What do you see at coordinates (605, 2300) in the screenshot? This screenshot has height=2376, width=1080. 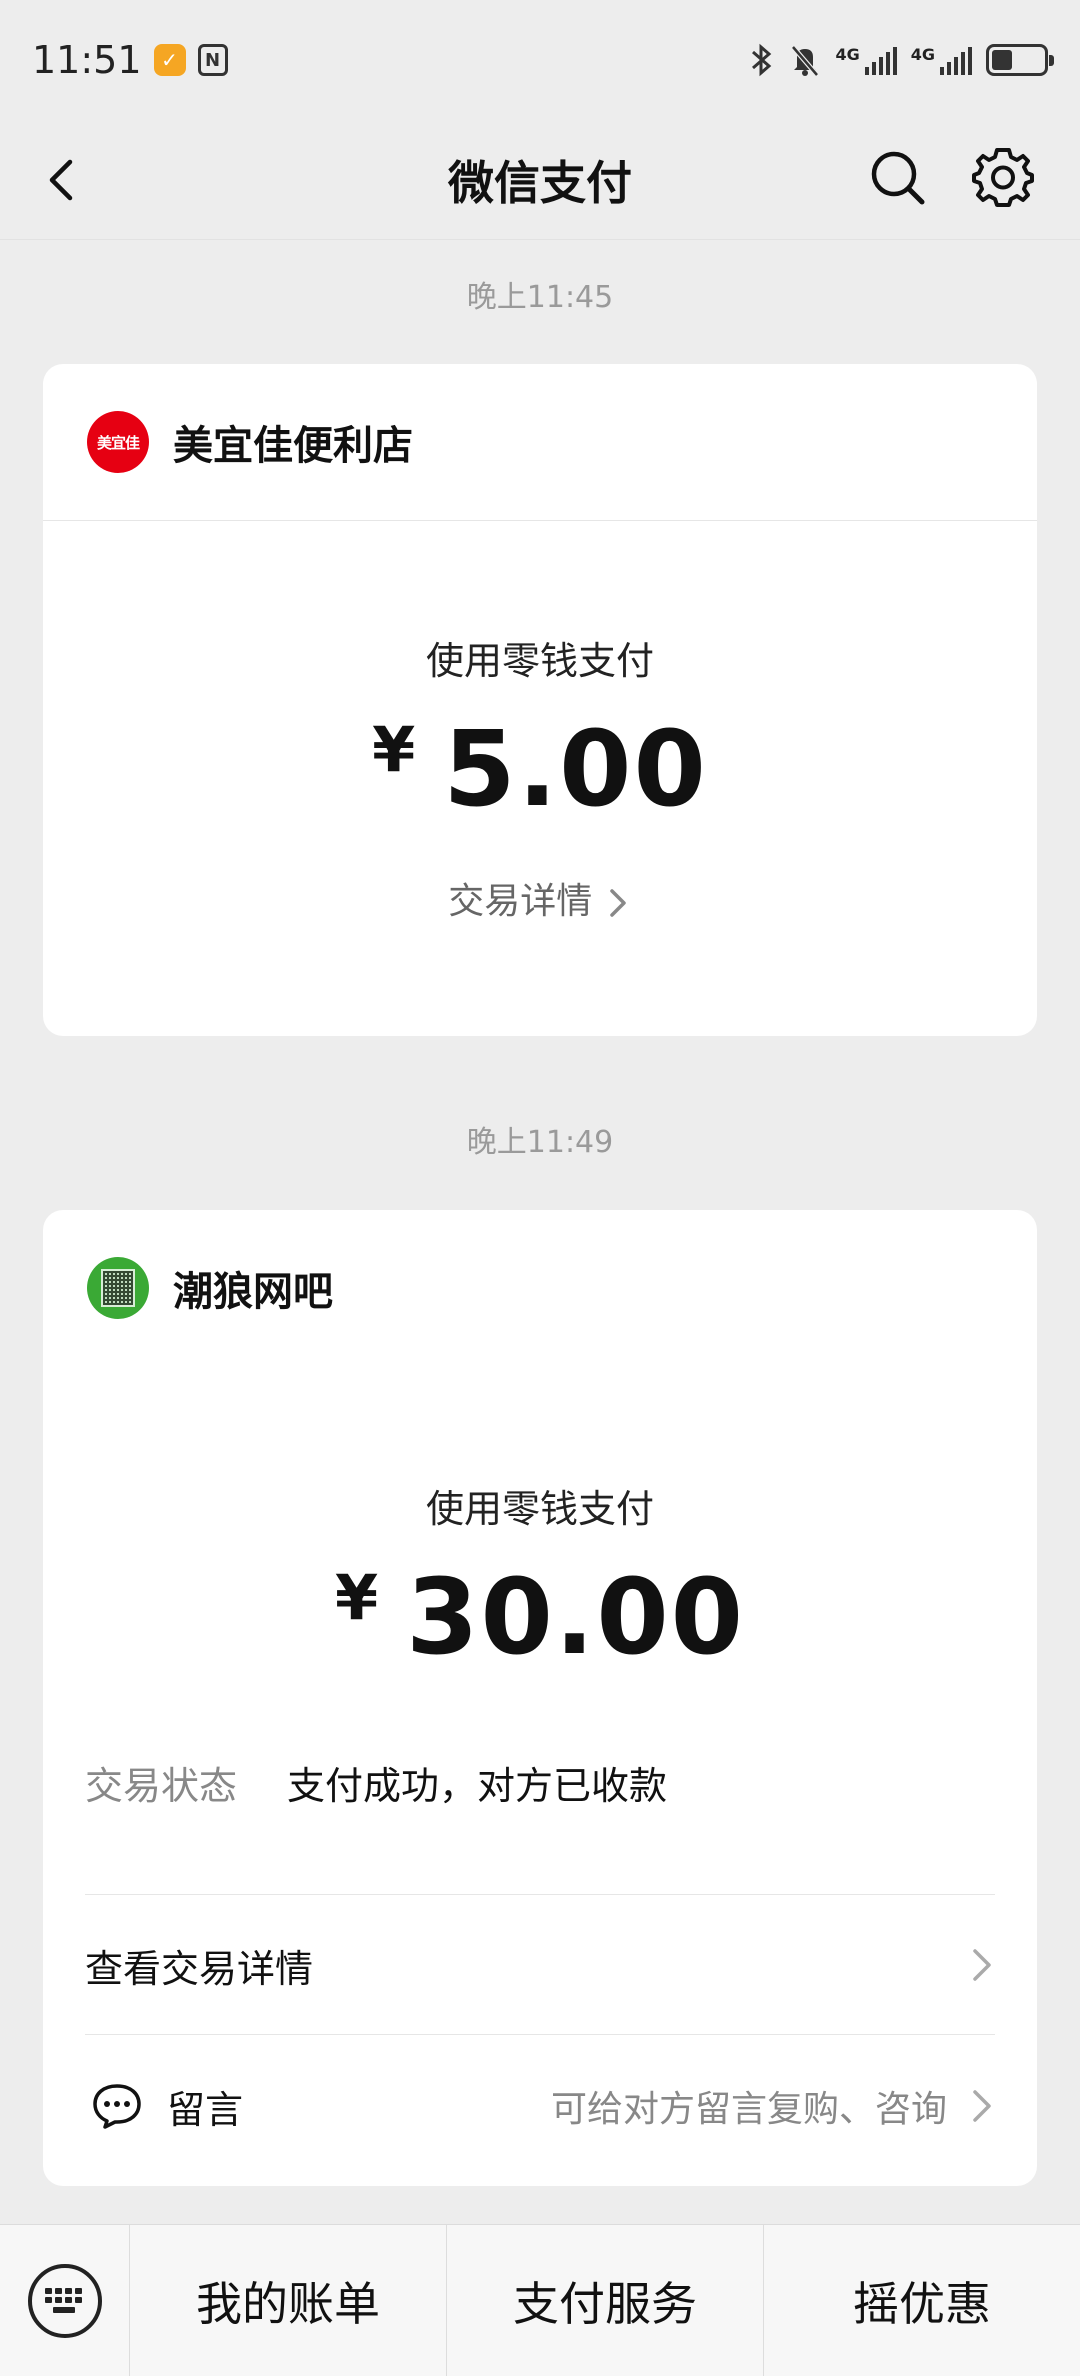 I see `tab-payment-services: 支付服务` at bounding box center [605, 2300].